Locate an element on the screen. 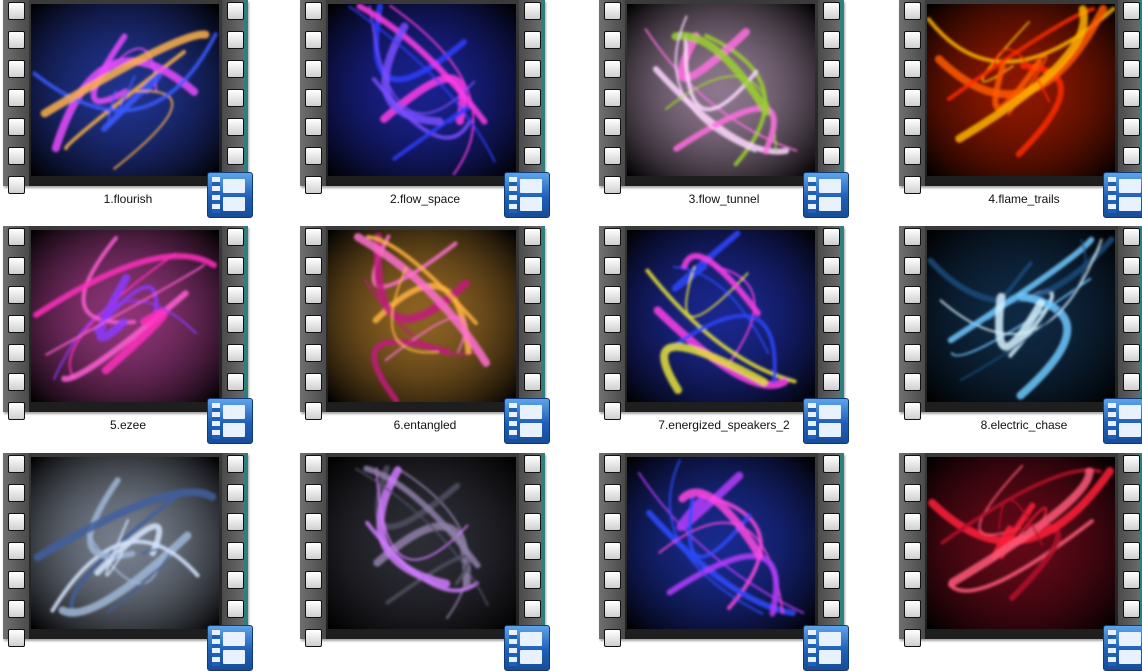 Image resolution: width=1142 pixels, height=671 pixels. video-file-item: 3.flow_tunnel is located at coordinates (724, 109).